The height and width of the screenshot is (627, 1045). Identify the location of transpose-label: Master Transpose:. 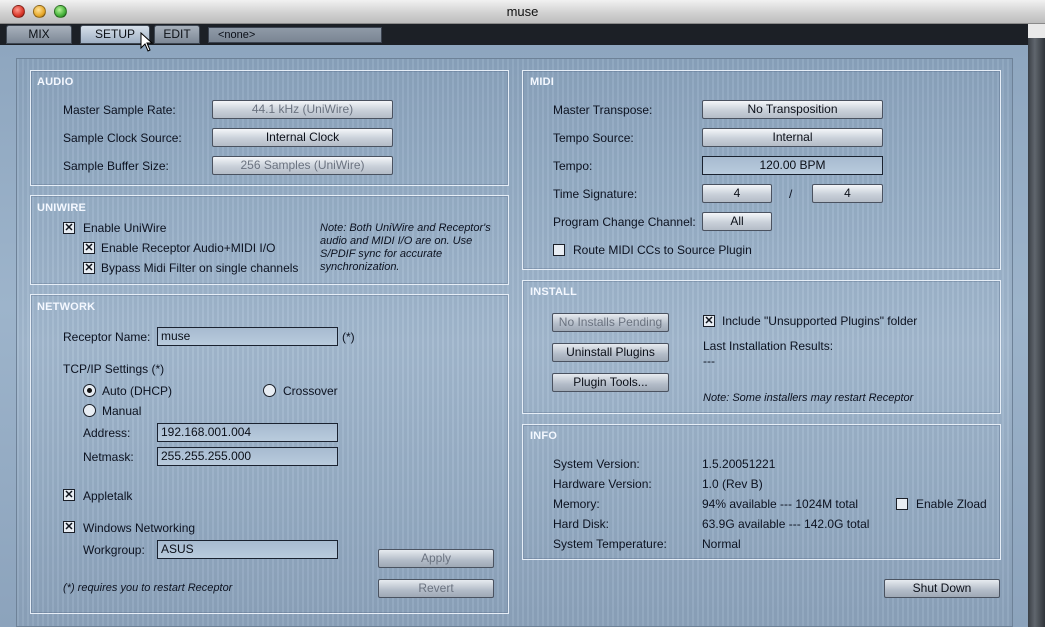
(603, 110).